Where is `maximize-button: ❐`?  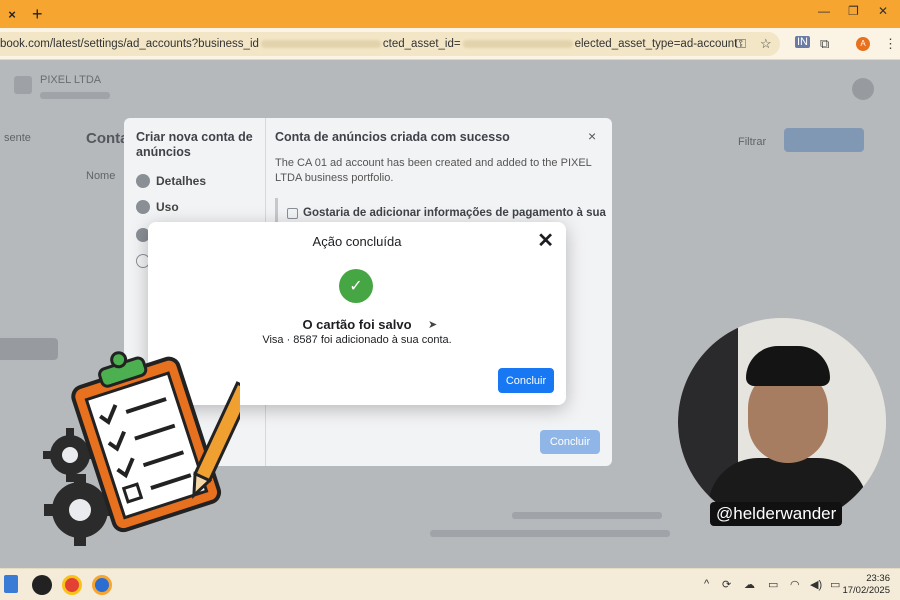 maximize-button: ❐ is located at coordinates (853, 11).